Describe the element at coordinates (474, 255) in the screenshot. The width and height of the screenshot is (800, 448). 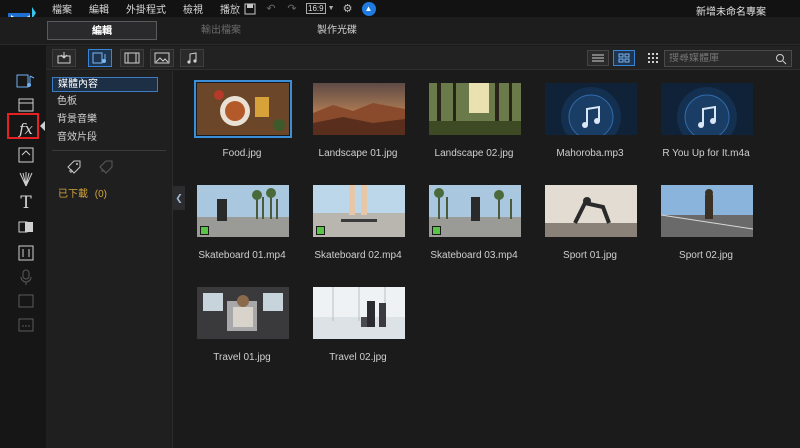
I see `media-name: Skateboard 03.mp4` at that location.